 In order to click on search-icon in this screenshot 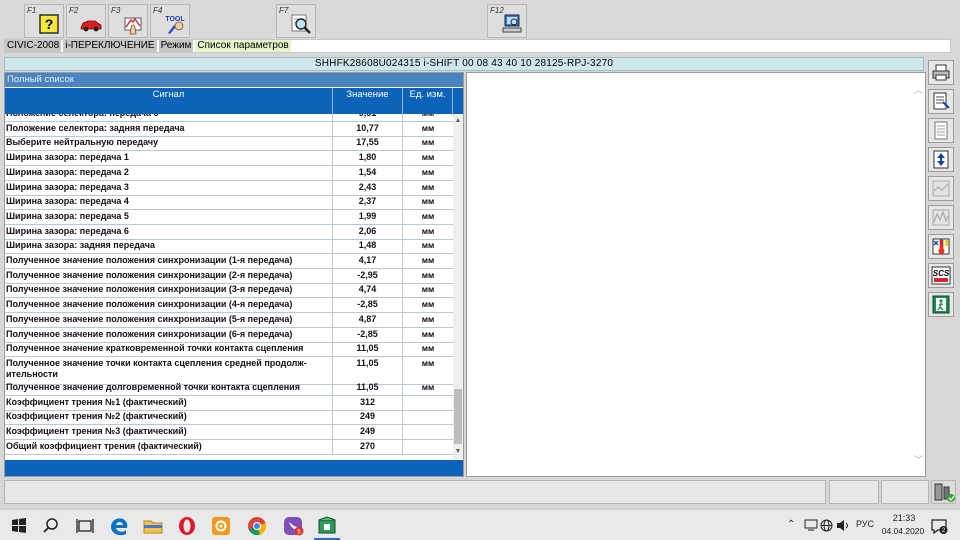, I will do `click(51, 526)`.